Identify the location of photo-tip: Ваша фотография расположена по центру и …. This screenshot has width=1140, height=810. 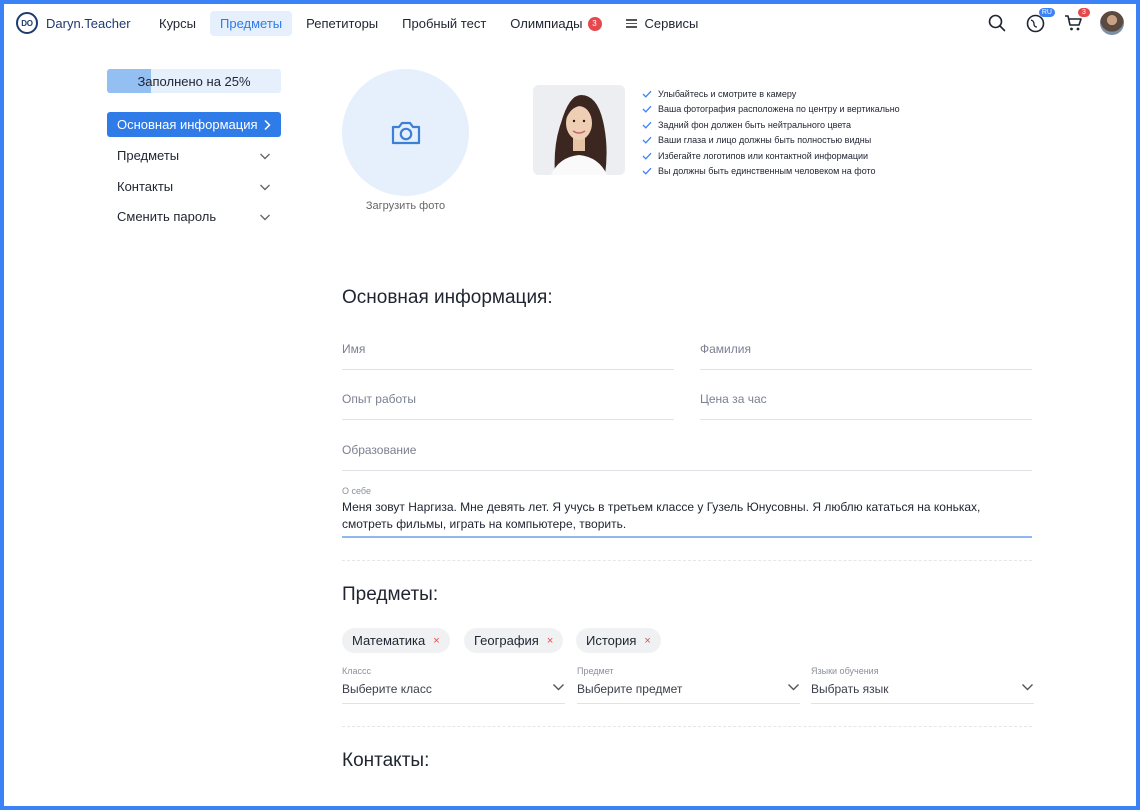
(771, 110).